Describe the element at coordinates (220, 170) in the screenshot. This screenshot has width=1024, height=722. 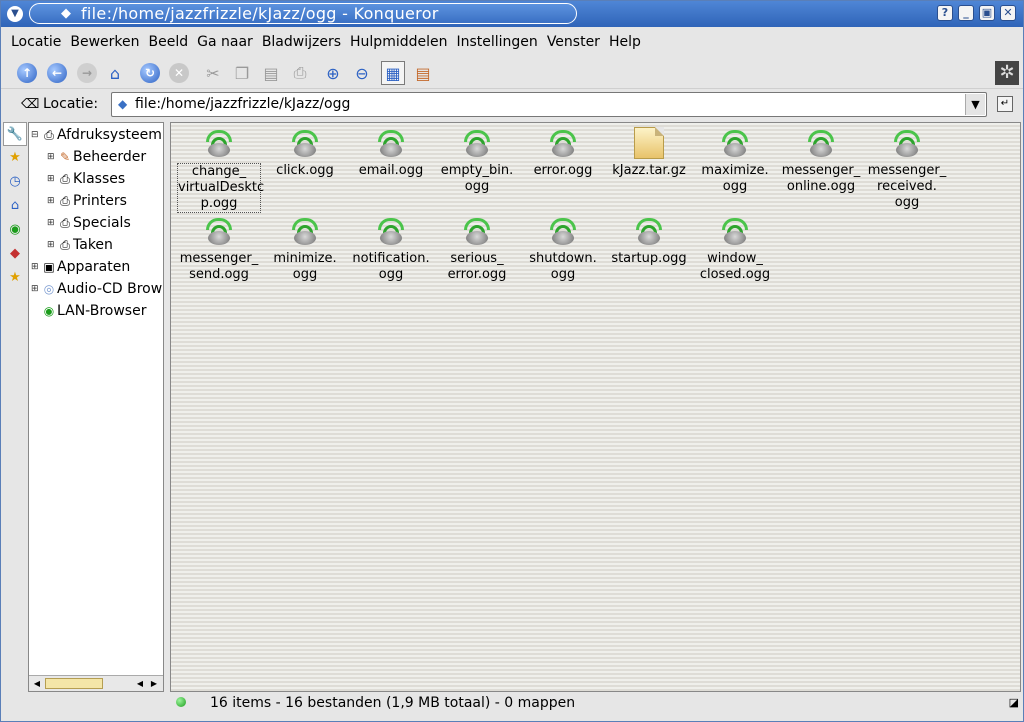
I see `file-item: change_ virtualDesktc p.ogg` at that location.